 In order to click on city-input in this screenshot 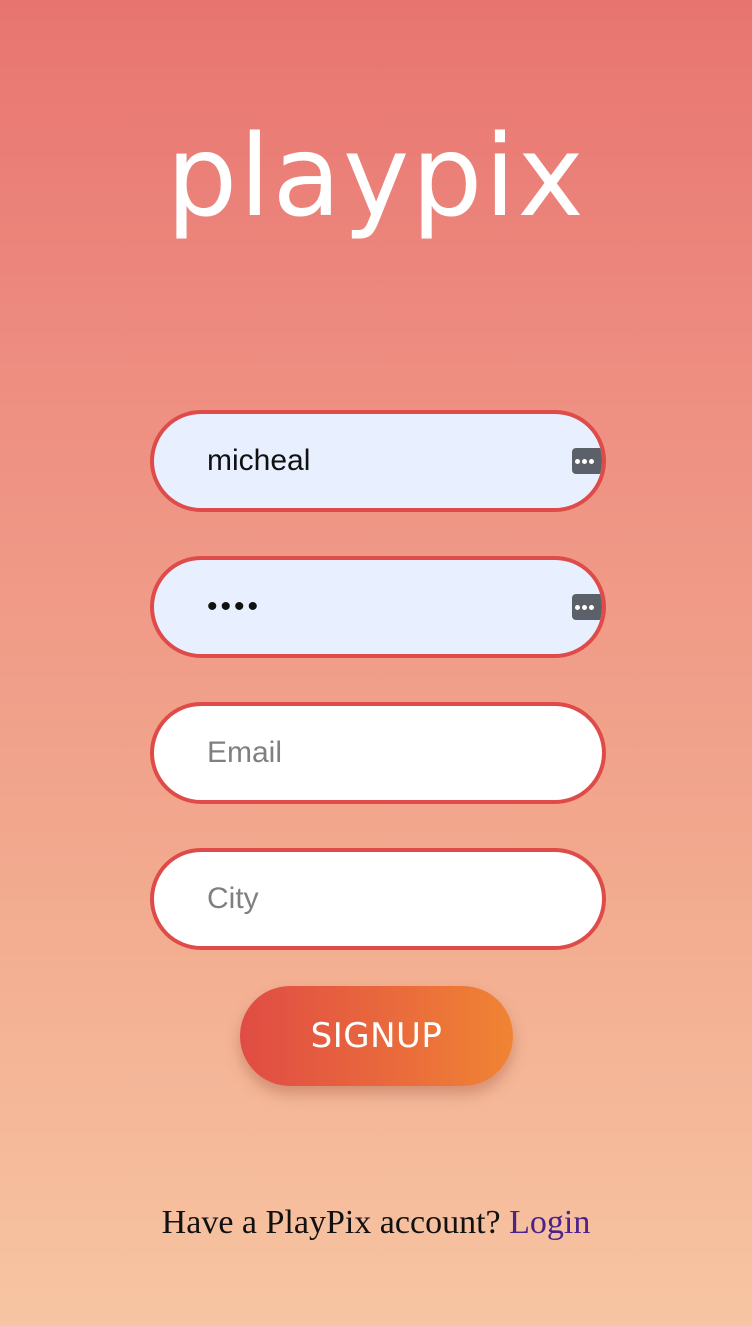, I will do `click(387, 899)`.